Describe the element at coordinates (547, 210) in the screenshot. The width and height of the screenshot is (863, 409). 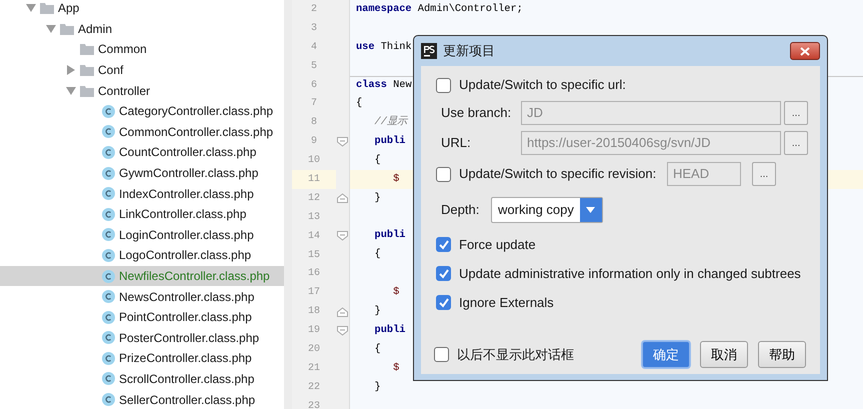
I see `depth-dropdown: working copy` at that location.